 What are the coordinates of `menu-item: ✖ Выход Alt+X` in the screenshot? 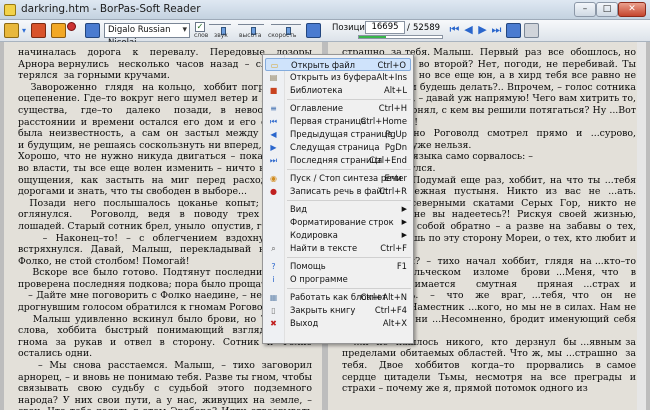 It's located at (338, 323).